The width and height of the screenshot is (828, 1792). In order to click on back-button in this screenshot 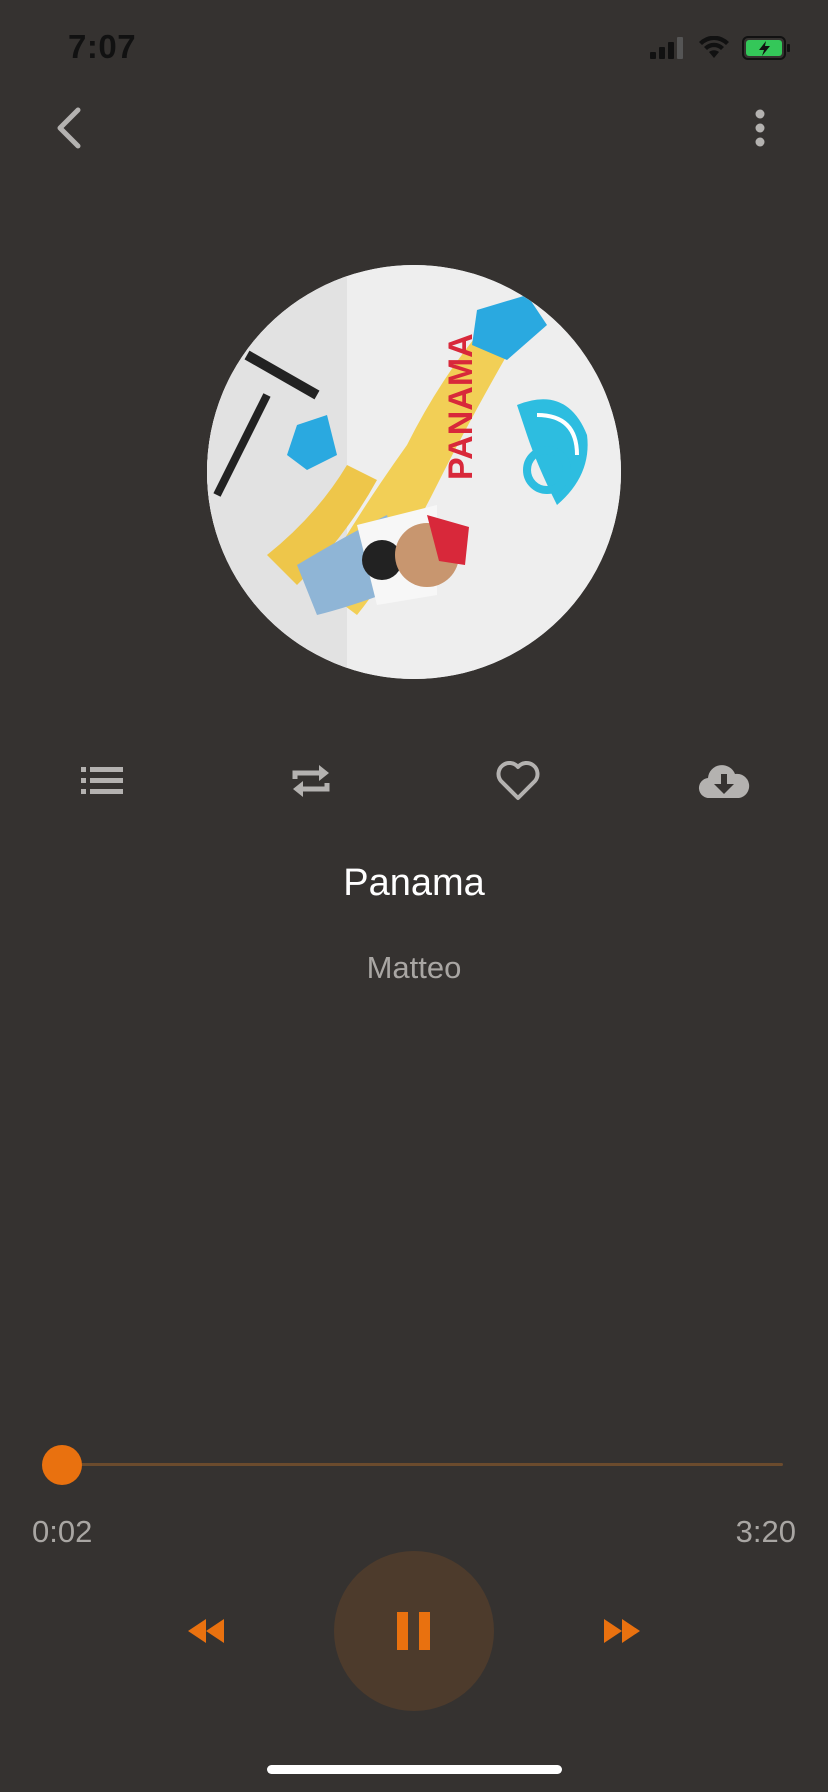, I will do `click(70, 128)`.